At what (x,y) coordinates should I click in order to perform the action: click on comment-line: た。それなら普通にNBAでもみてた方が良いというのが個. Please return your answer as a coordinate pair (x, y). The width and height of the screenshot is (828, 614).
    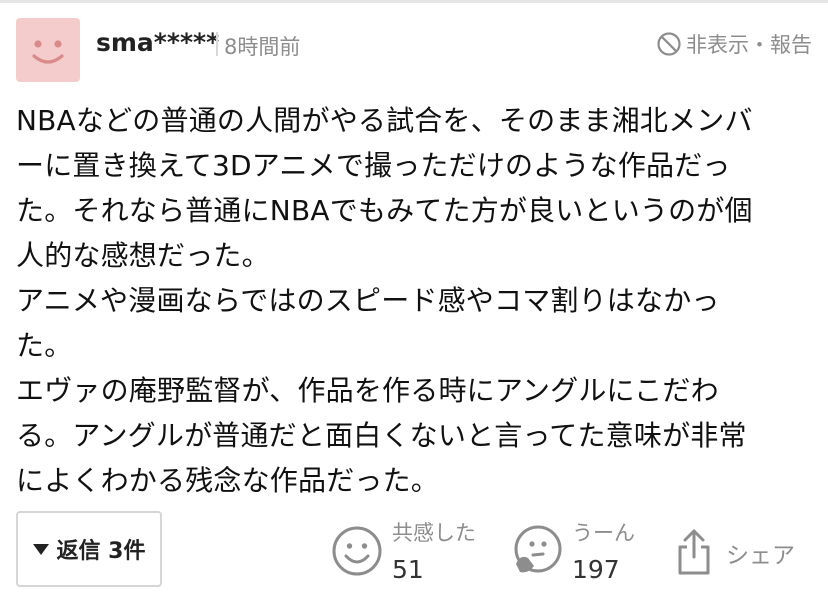
    Looking at the image, I should click on (384, 210).